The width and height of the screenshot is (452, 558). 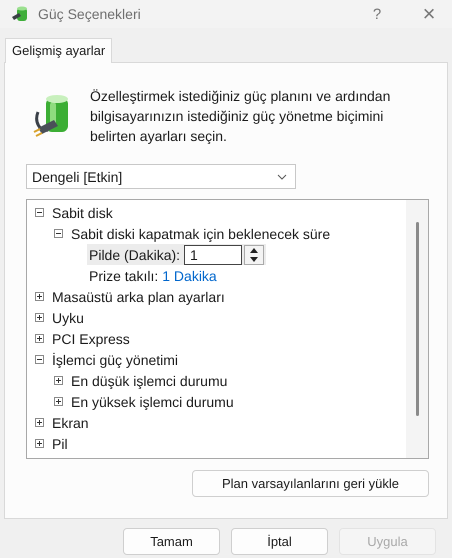 I want to click on dialog-button: İptal, so click(x=279, y=541).